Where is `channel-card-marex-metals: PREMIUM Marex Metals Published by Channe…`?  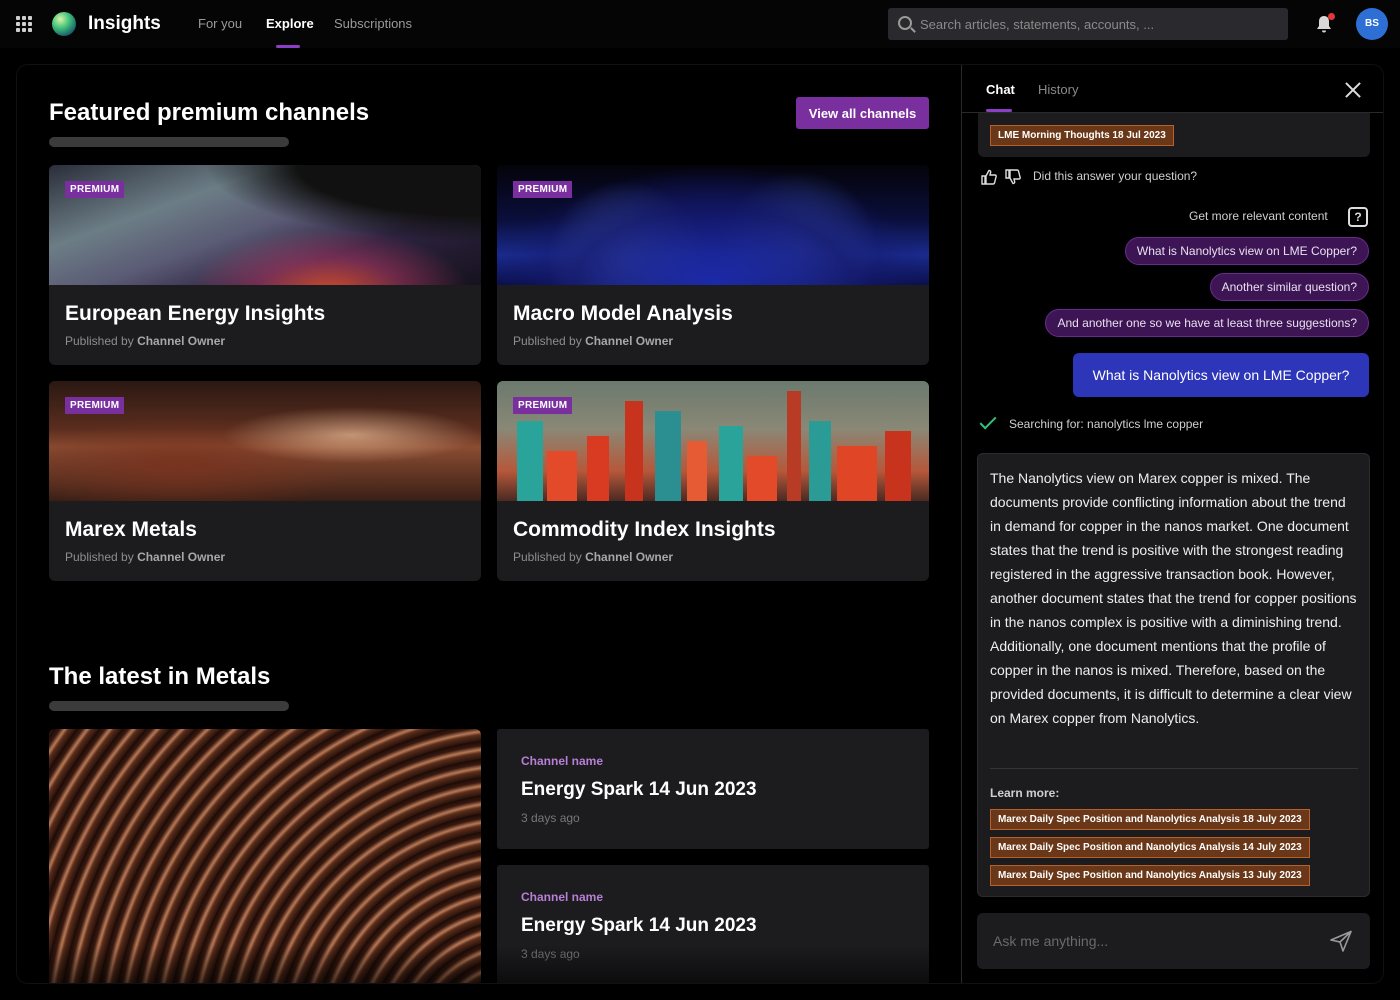 channel-card-marex-metals: PREMIUM Marex Metals Published by Channe… is located at coordinates (265, 481).